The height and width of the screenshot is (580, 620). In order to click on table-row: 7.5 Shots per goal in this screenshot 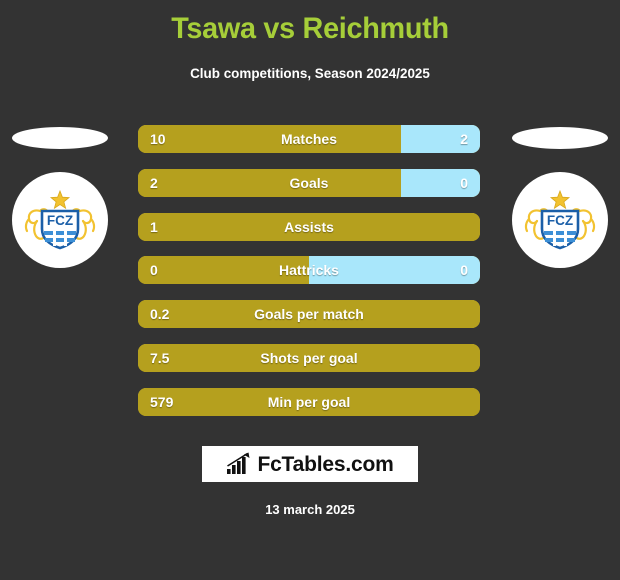, I will do `click(309, 357)`.